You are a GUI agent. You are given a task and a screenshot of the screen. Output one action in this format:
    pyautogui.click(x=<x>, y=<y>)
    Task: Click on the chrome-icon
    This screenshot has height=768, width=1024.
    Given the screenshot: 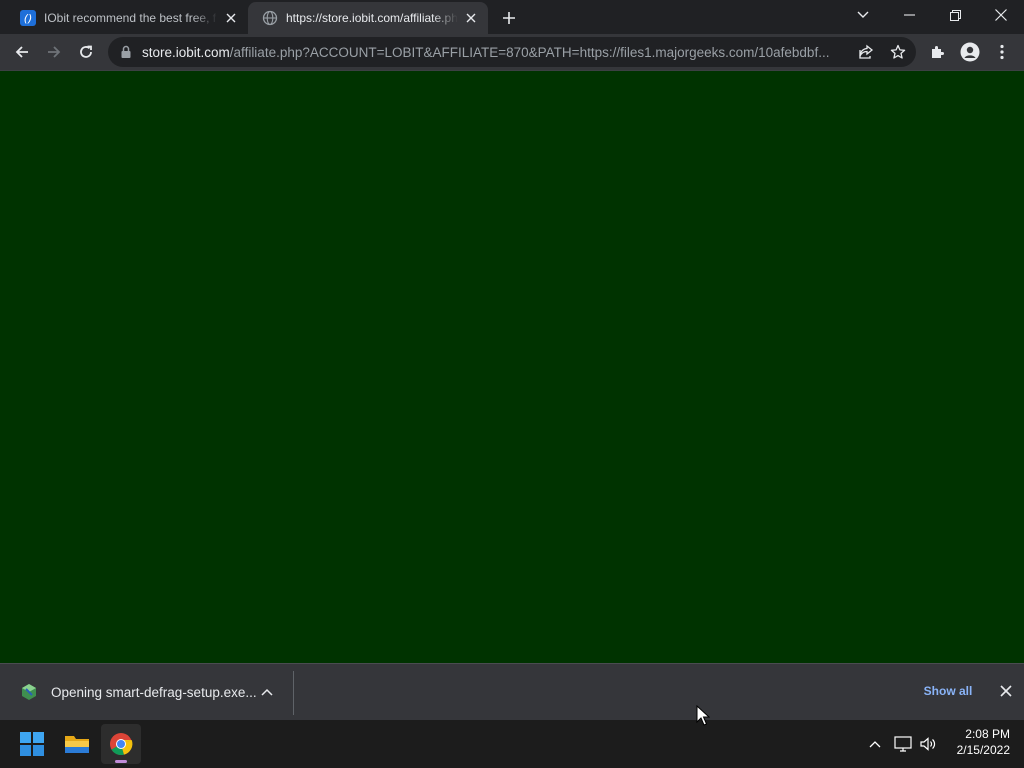 What is the action you would take?
    pyautogui.click(x=121, y=744)
    